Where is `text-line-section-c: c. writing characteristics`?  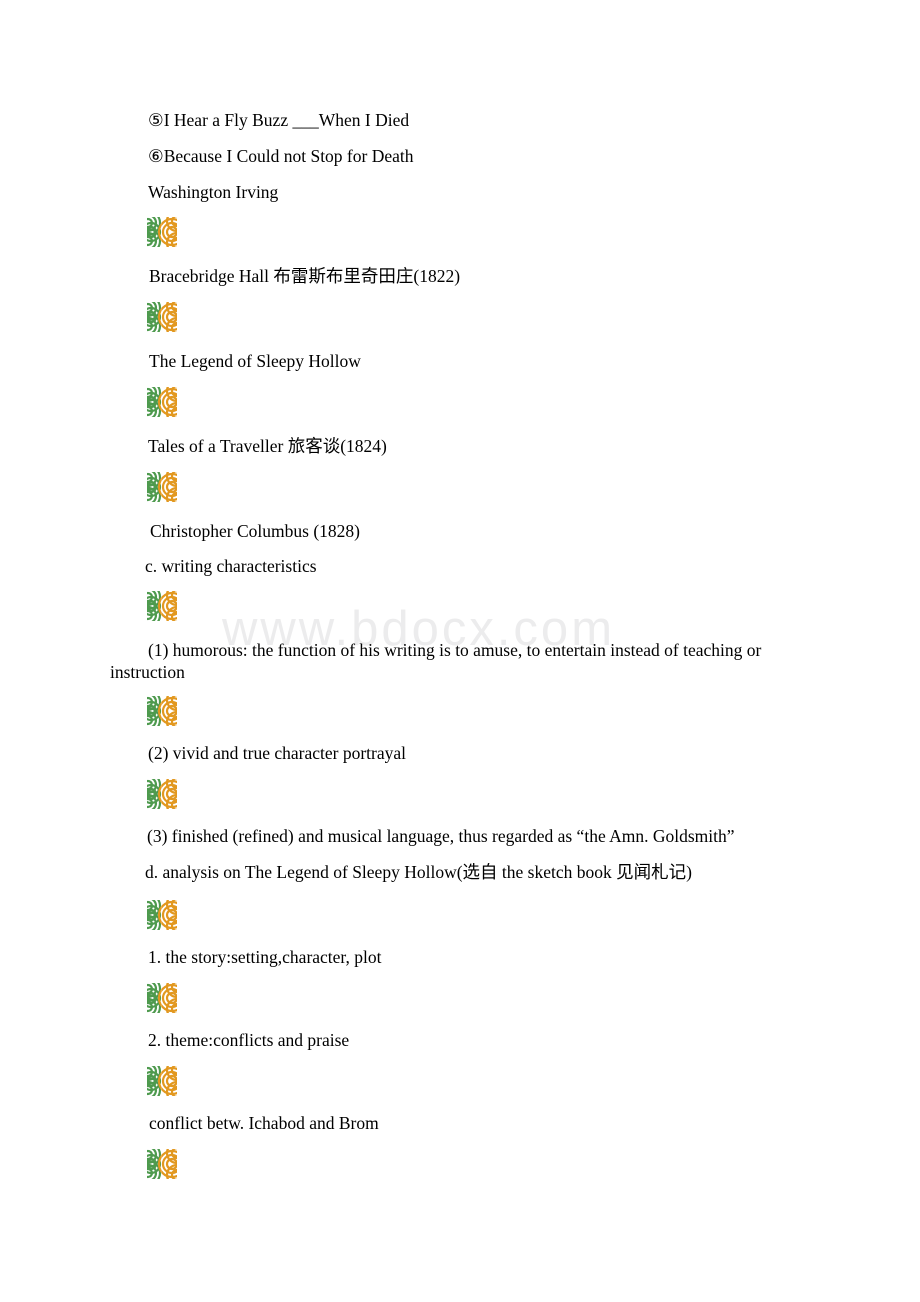 text-line-section-c: c. writing characteristics is located at coordinates (231, 566).